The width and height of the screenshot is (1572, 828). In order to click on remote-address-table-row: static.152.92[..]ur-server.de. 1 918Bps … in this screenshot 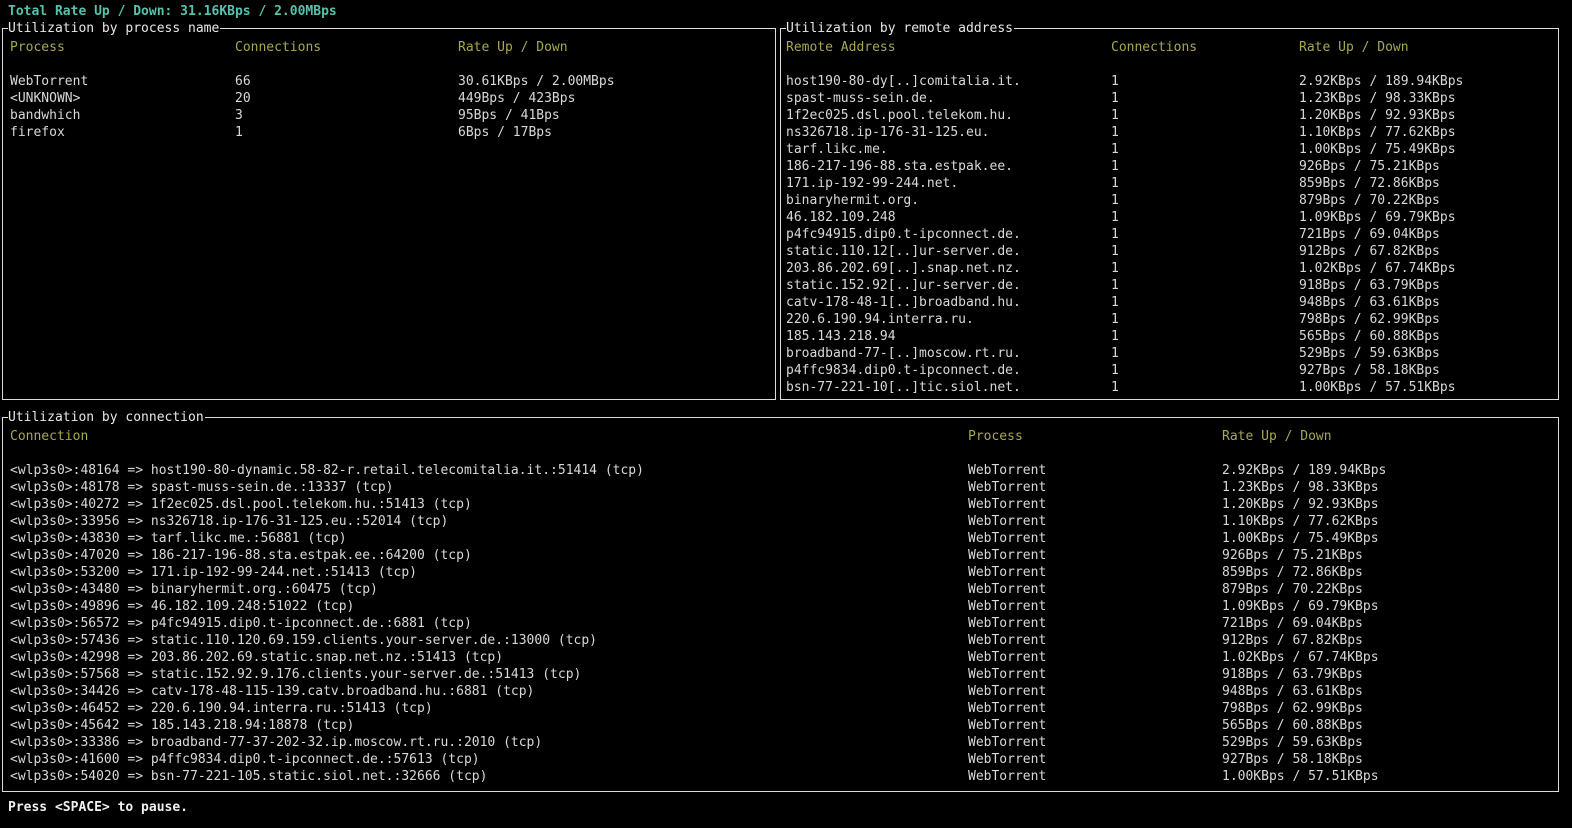, I will do `click(1169, 285)`.